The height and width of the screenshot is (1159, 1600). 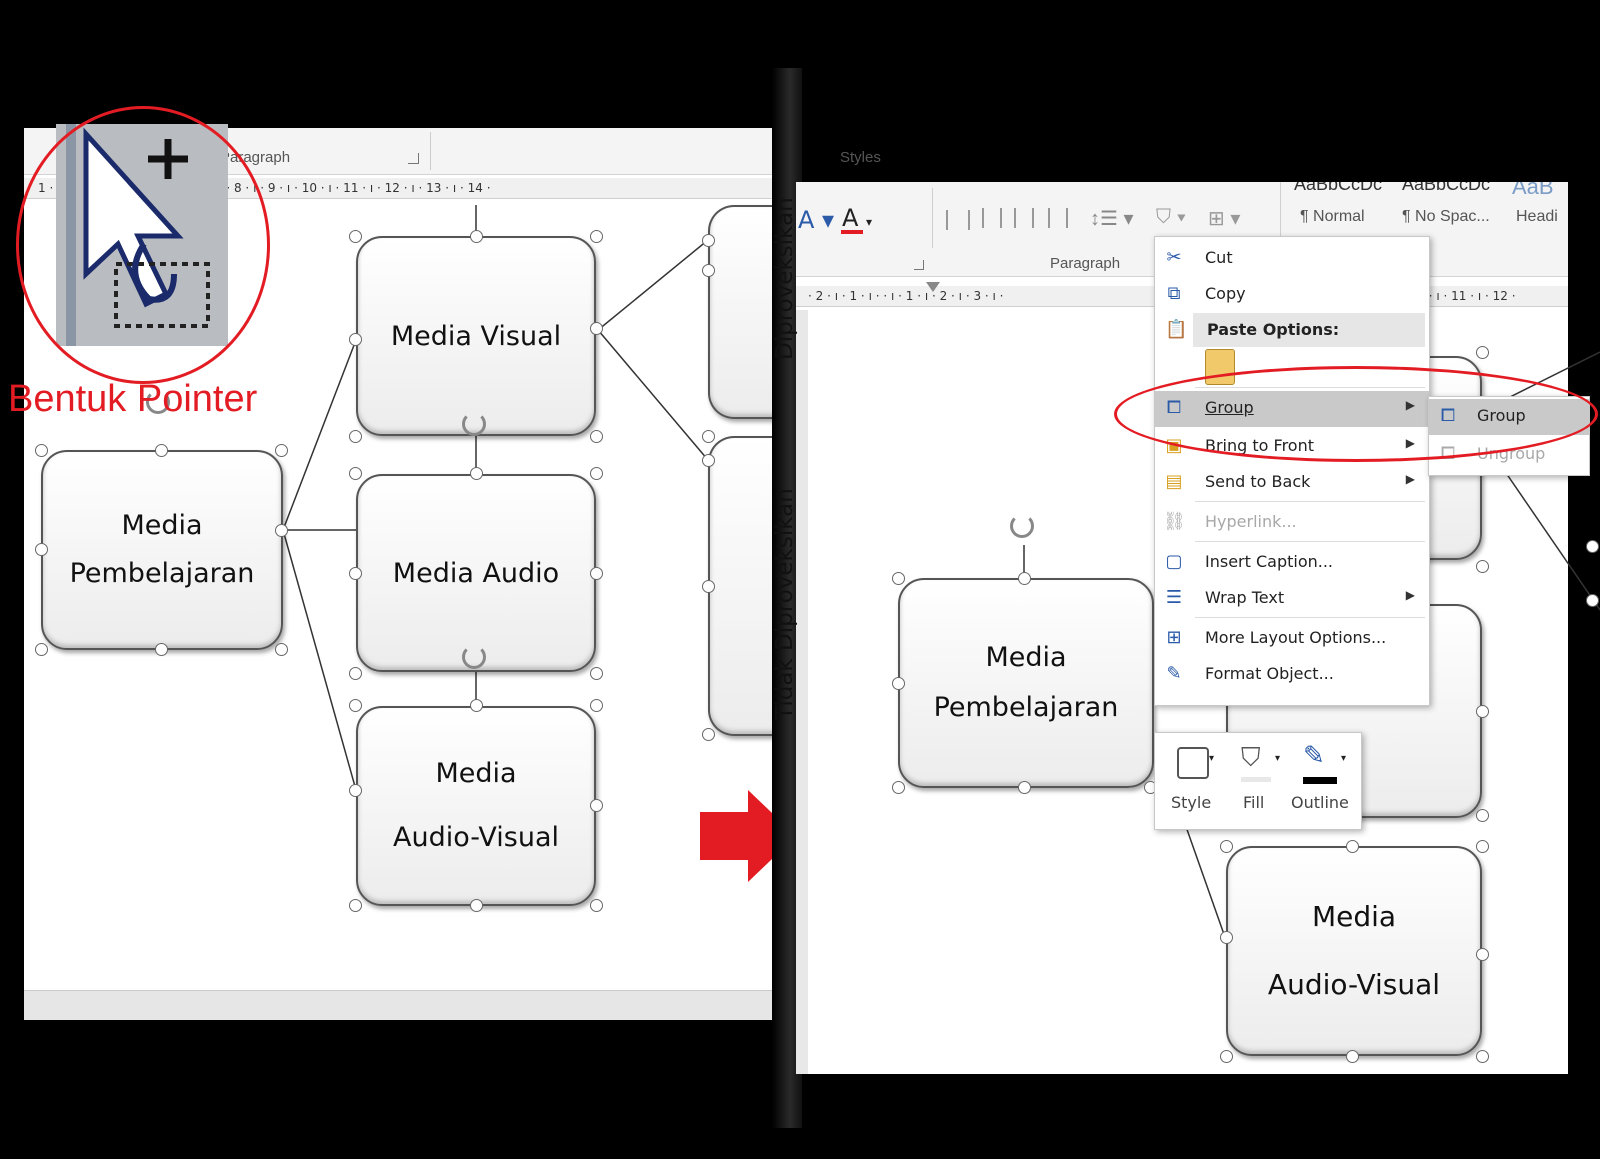 I want to click on group-highlight-ellipse, so click(x=1356, y=414).